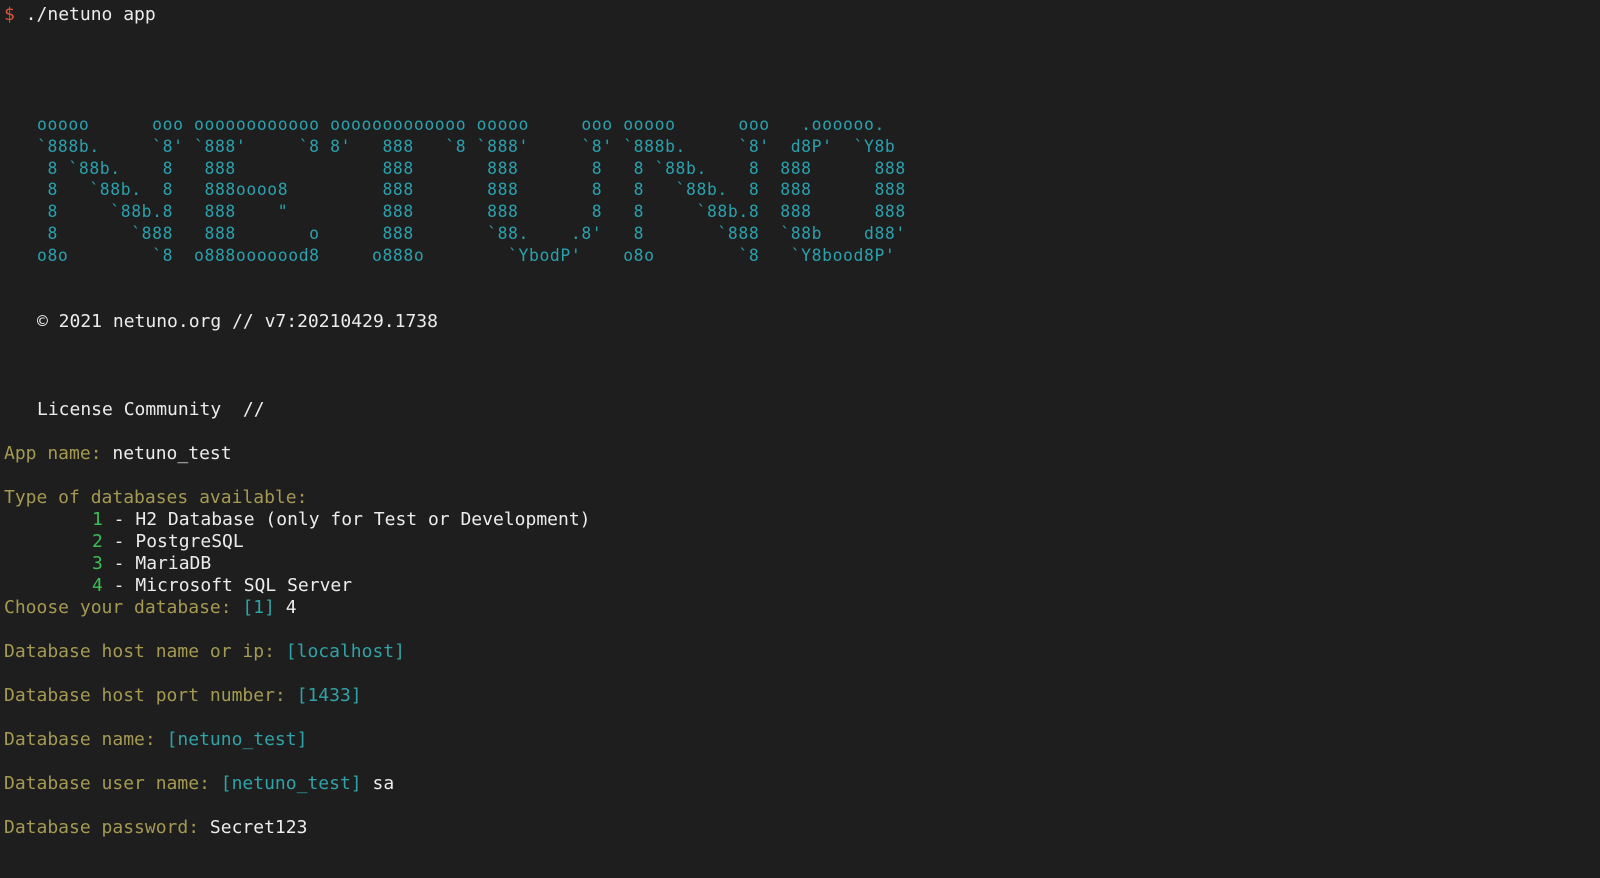 The width and height of the screenshot is (1600, 878). What do you see at coordinates (9, 14) in the screenshot?
I see `shell-prompt: $` at bounding box center [9, 14].